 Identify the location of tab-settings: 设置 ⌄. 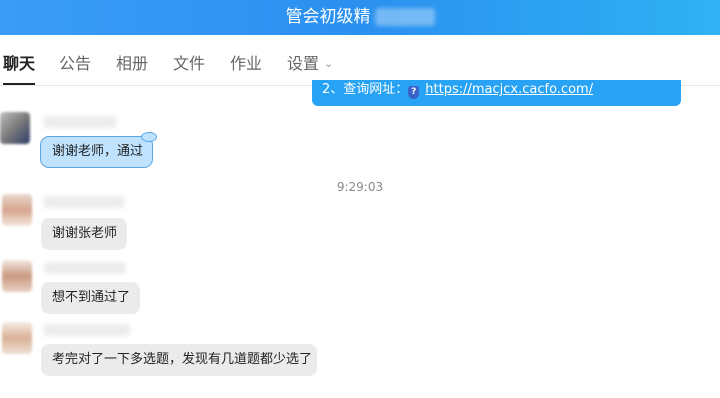
(310, 60).